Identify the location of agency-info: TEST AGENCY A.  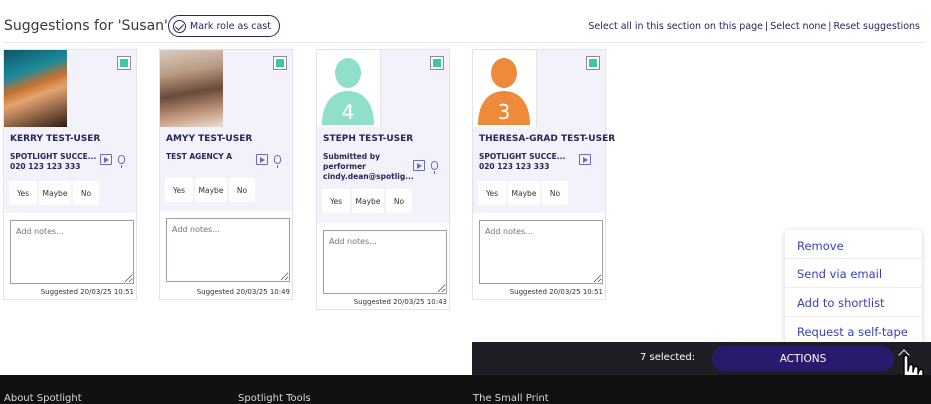
(199, 157).